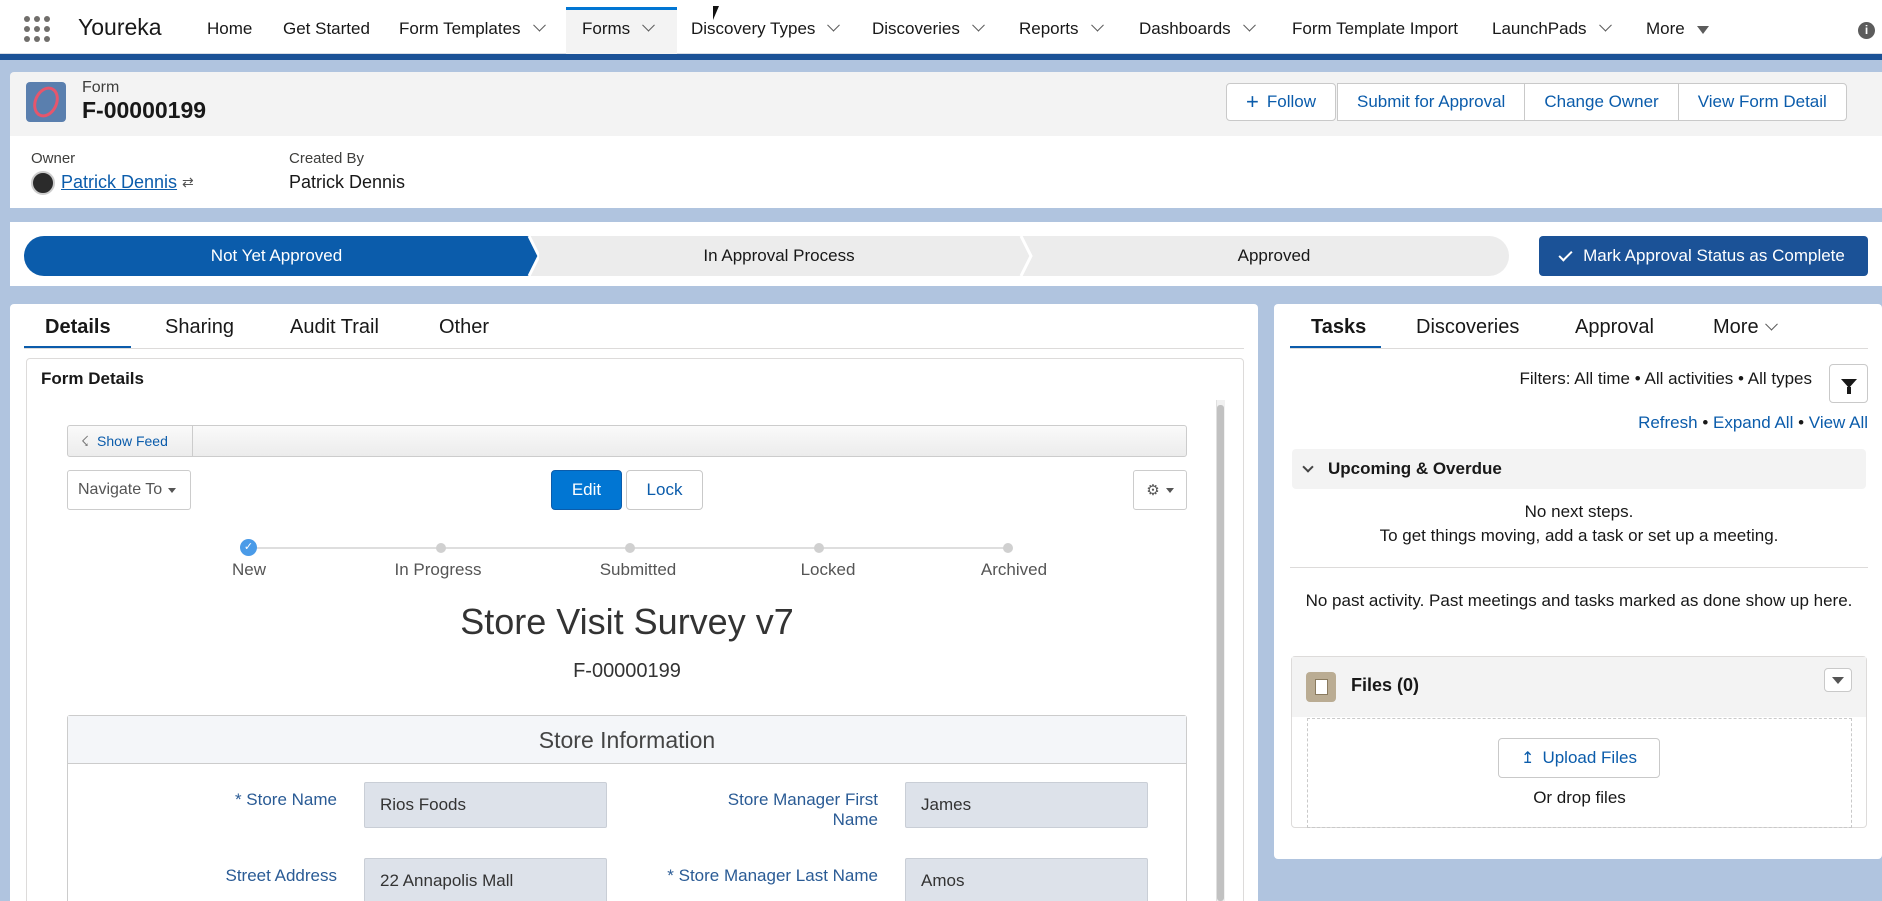  What do you see at coordinates (347, 182) in the screenshot?
I see `created-by-value: Patrick Dennis` at bounding box center [347, 182].